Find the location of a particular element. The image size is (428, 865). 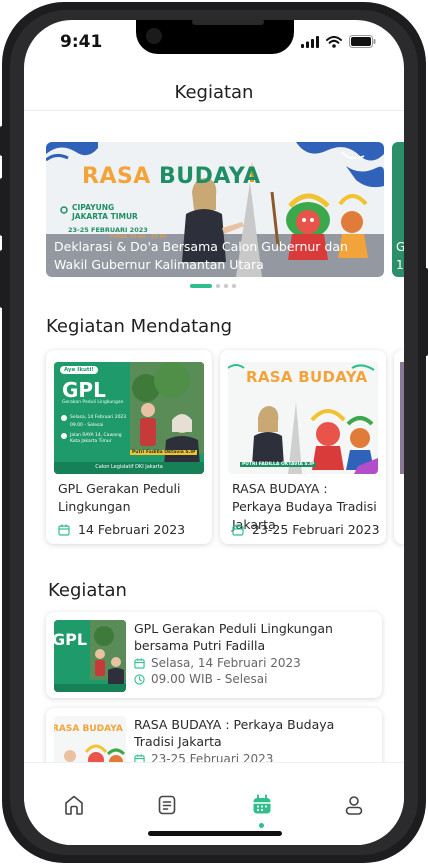

home-icon is located at coordinates (74, 805).